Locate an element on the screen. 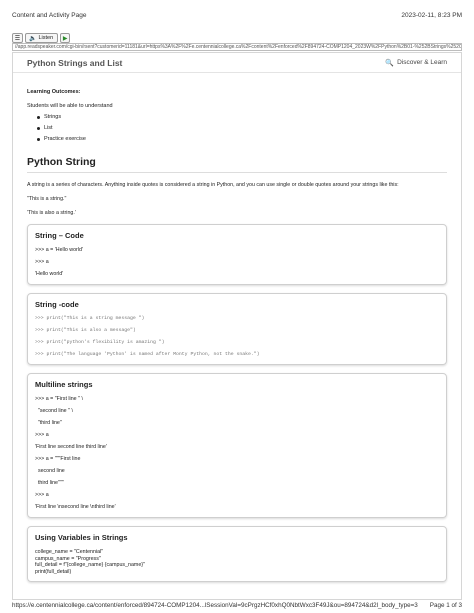 Image resolution: width=474 pixels, height=613 pixels. page-title: Python Strings and List is located at coordinates (75, 62).